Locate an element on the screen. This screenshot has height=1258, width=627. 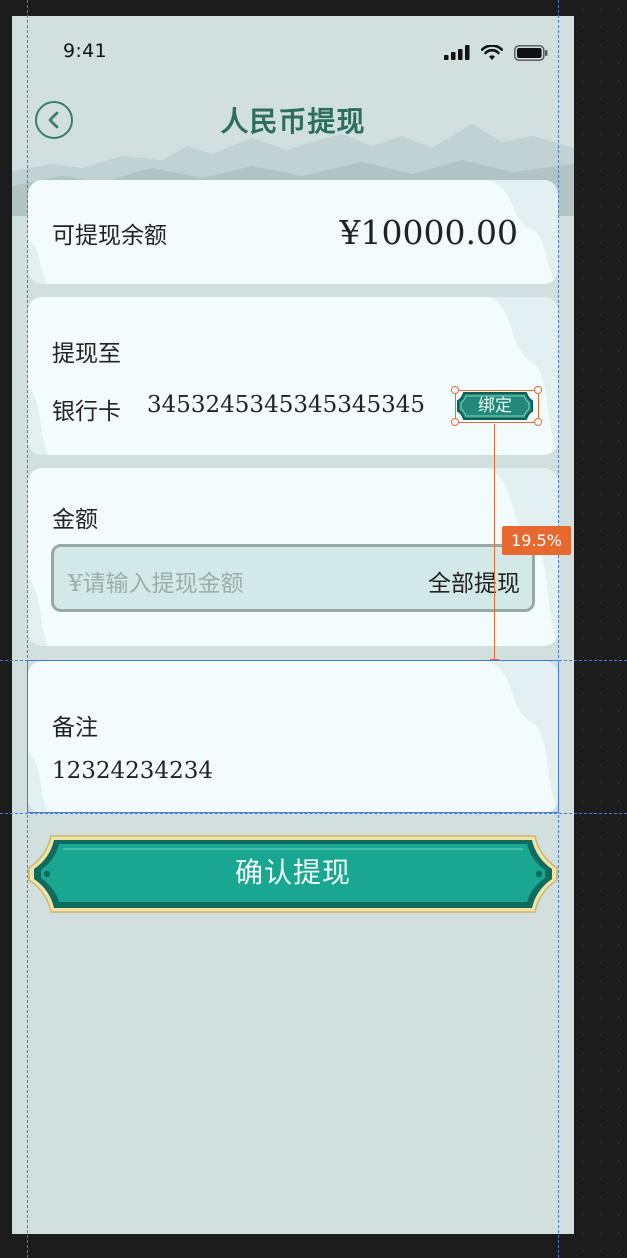
amount-card: 金额 ¥请输入提现金额 全部提现 is located at coordinates (293, 557).